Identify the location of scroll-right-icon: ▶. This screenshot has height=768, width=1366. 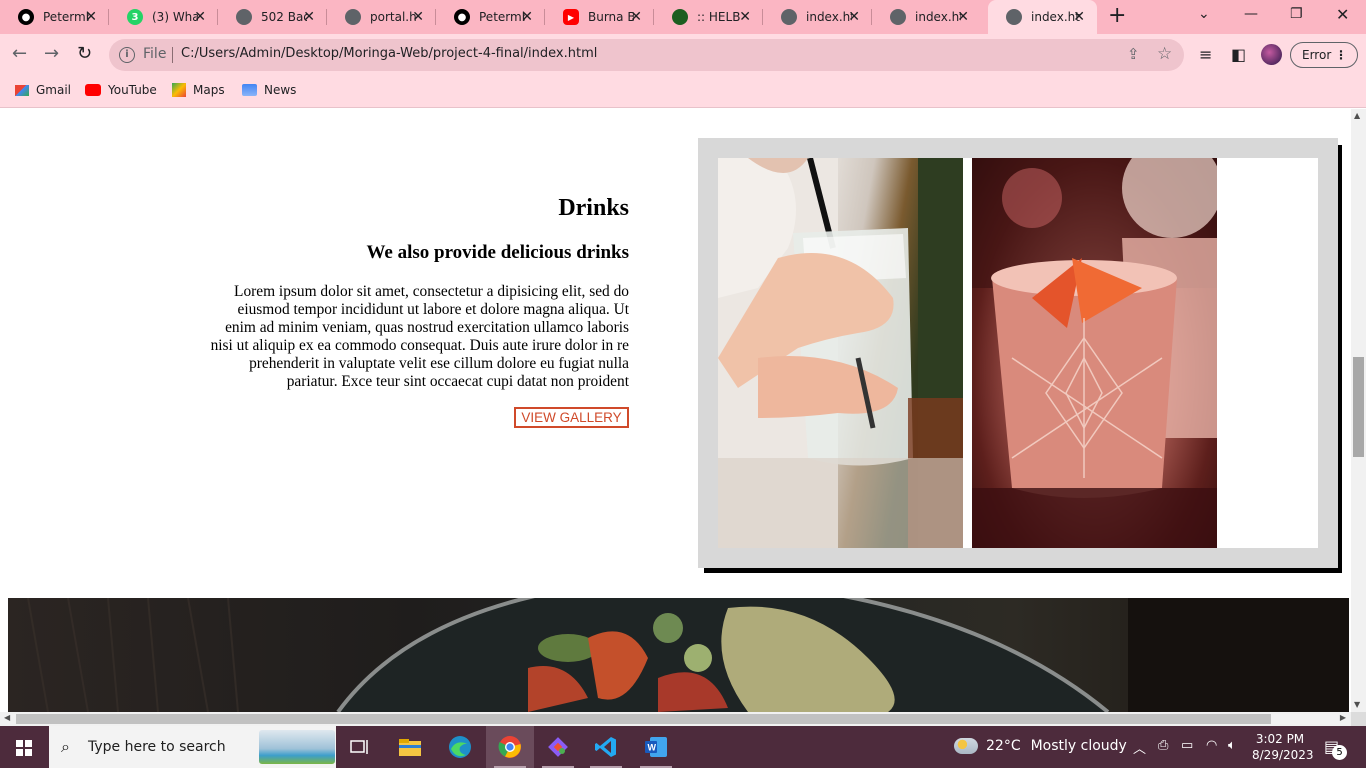
(1343, 717).